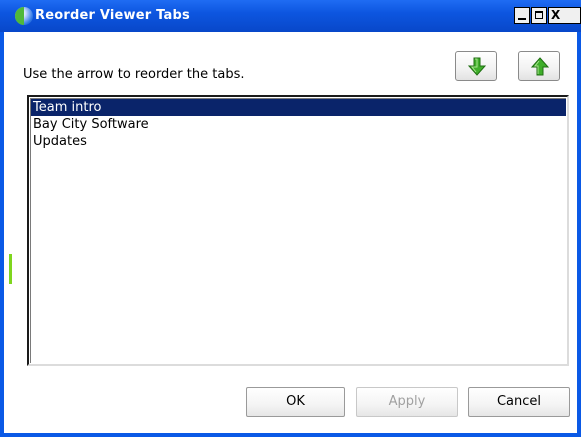 Image resolution: width=581 pixels, height=437 pixels. Describe the element at coordinates (10, 269) in the screenshot. I see `window-edge-marker` at that location.